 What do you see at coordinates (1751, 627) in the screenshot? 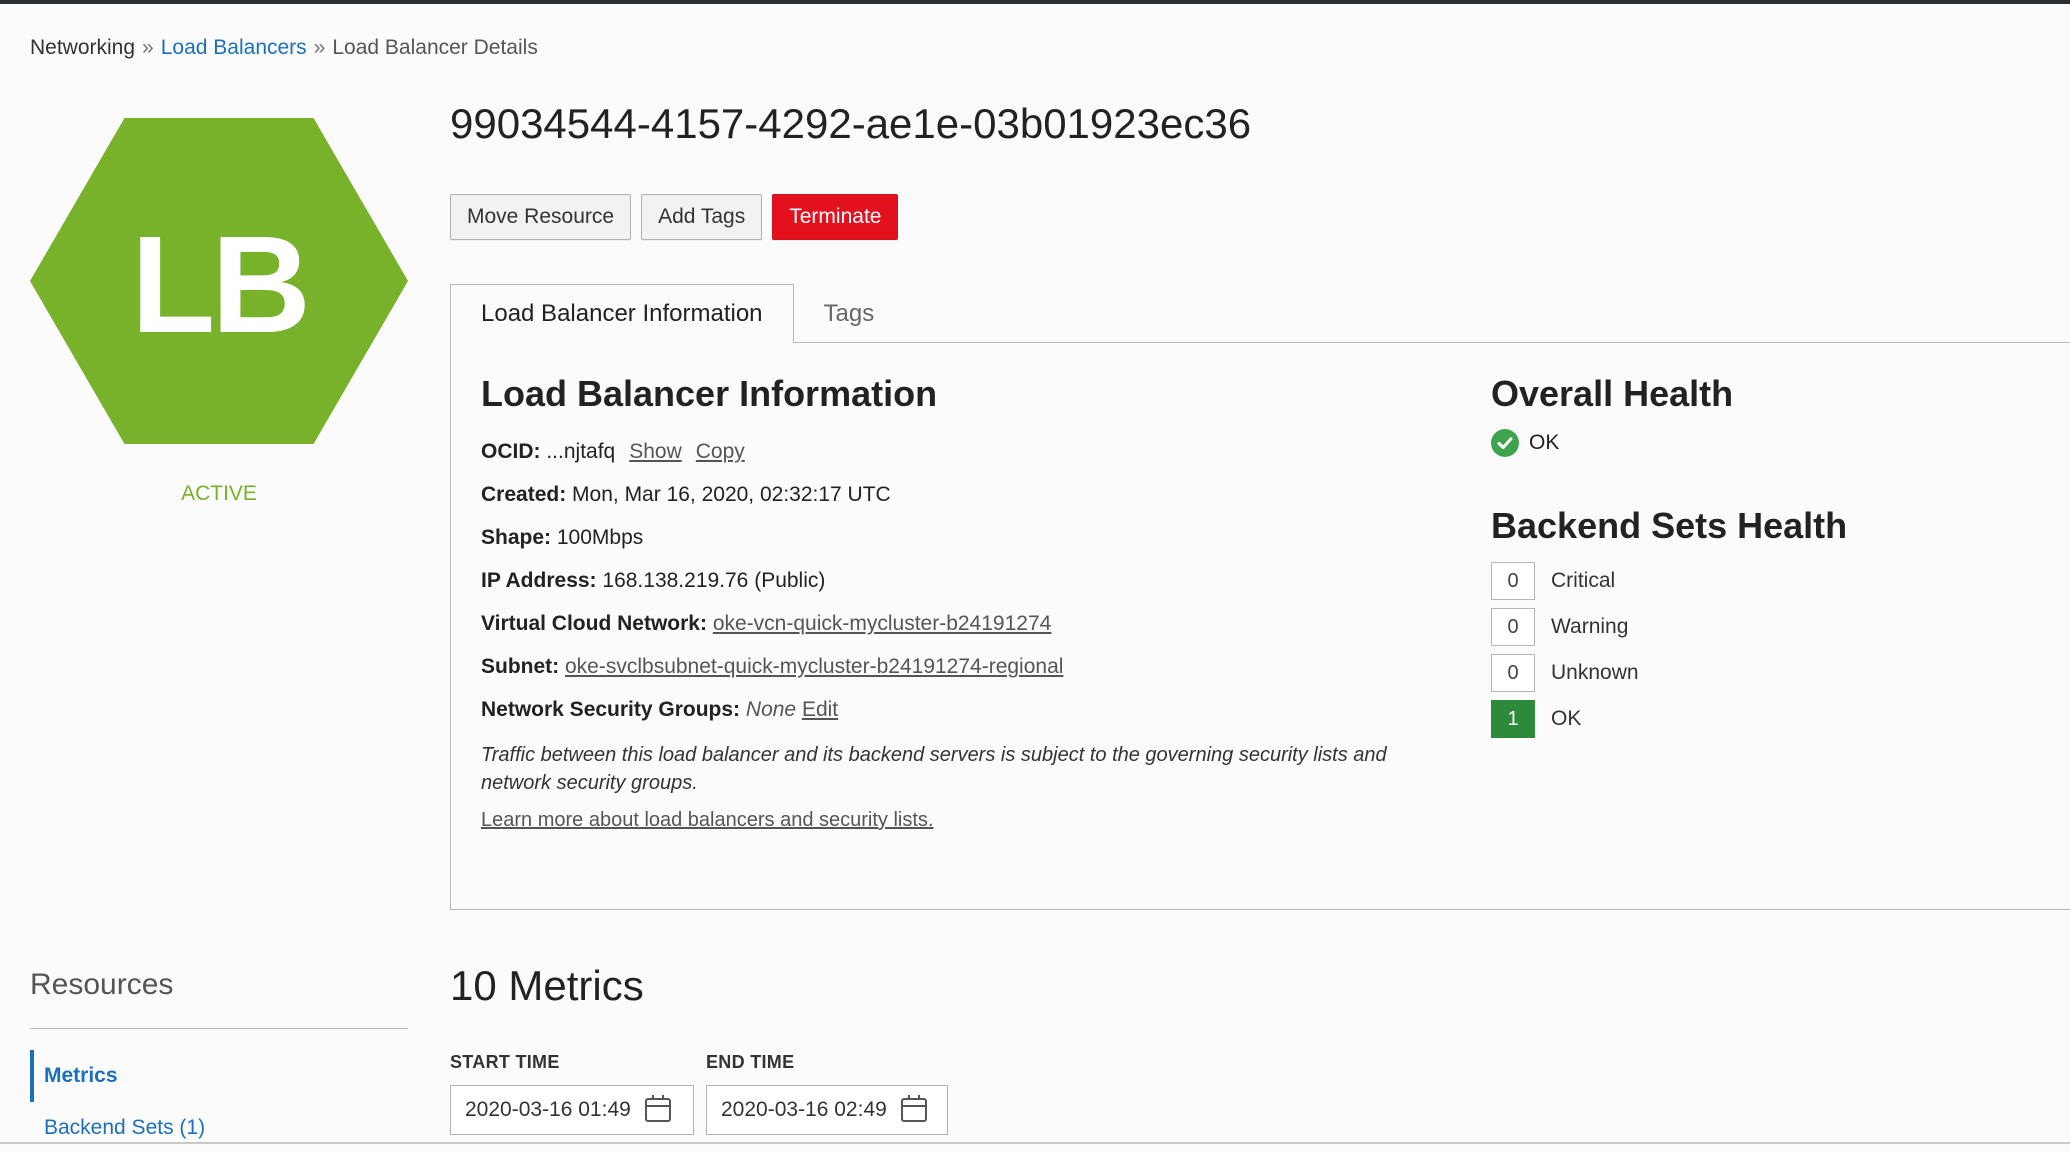
I see `backend-health-row-warning: 0 Warning` at bounding box center [1751, 627].